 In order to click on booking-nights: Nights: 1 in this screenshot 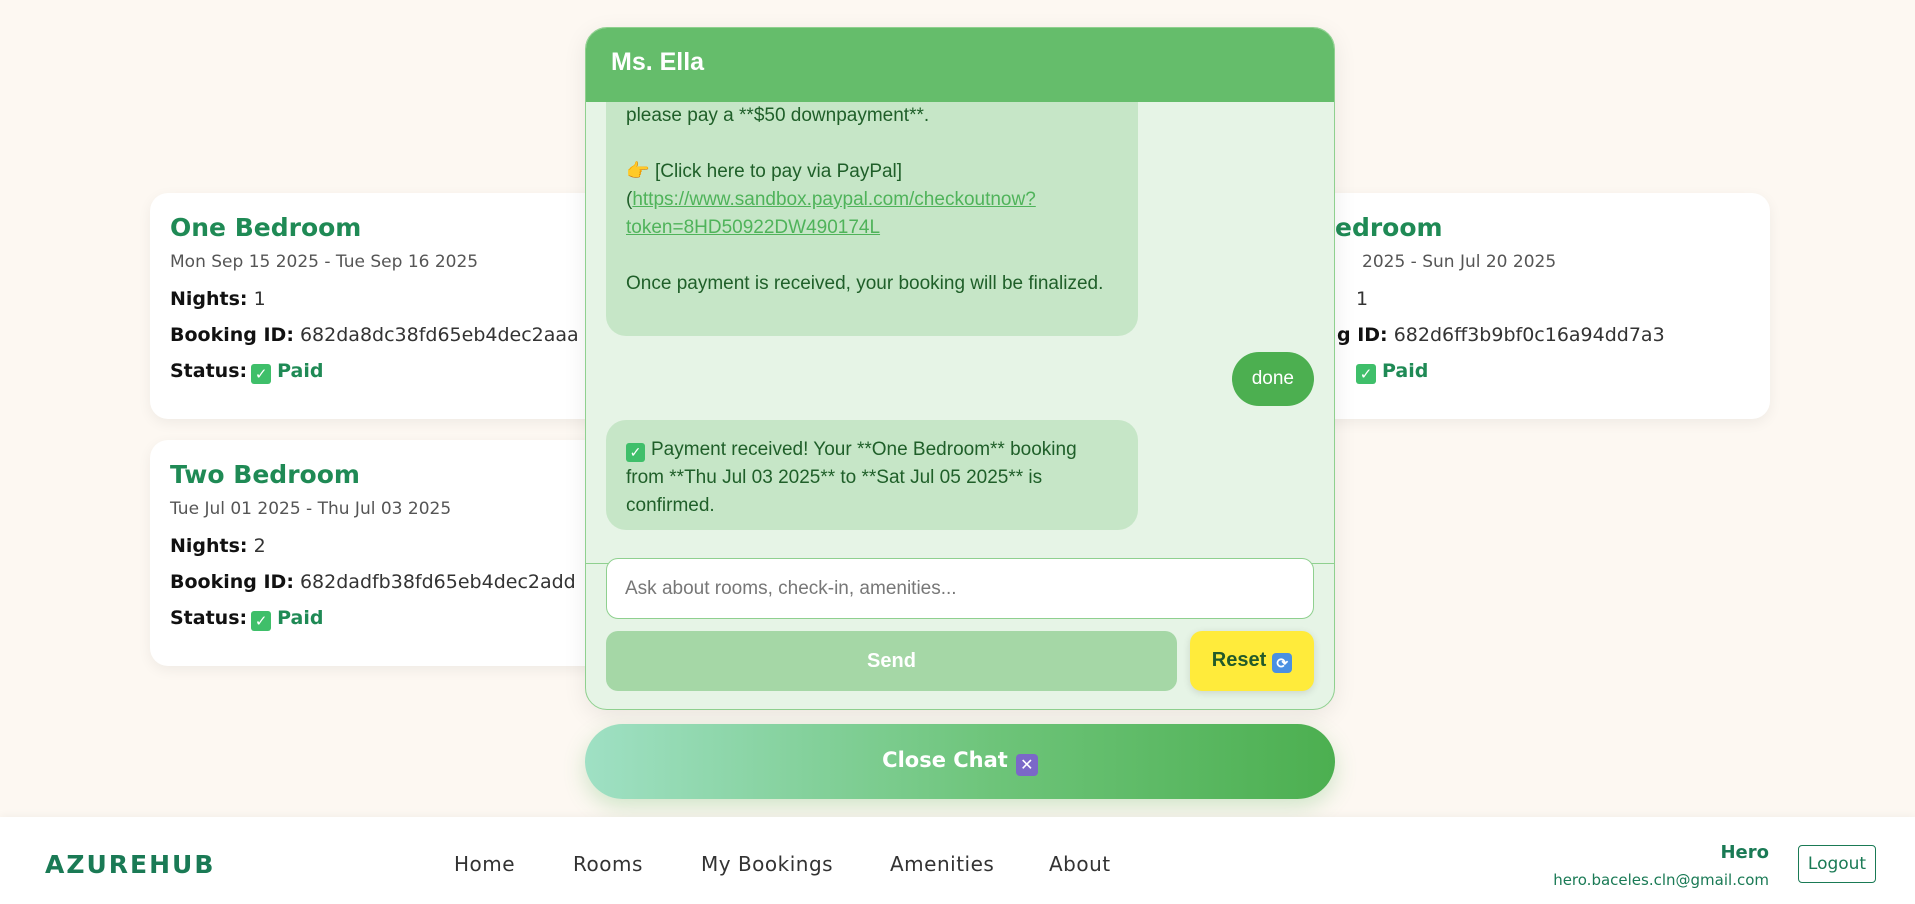, I will do `click(380, 299)`.